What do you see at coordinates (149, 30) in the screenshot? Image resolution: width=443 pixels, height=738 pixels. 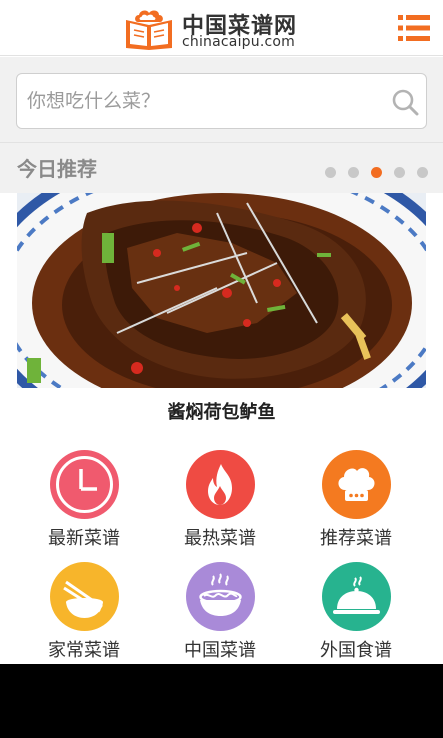 I see `chef-book-logo-icon` at bounding box center [149, 30].